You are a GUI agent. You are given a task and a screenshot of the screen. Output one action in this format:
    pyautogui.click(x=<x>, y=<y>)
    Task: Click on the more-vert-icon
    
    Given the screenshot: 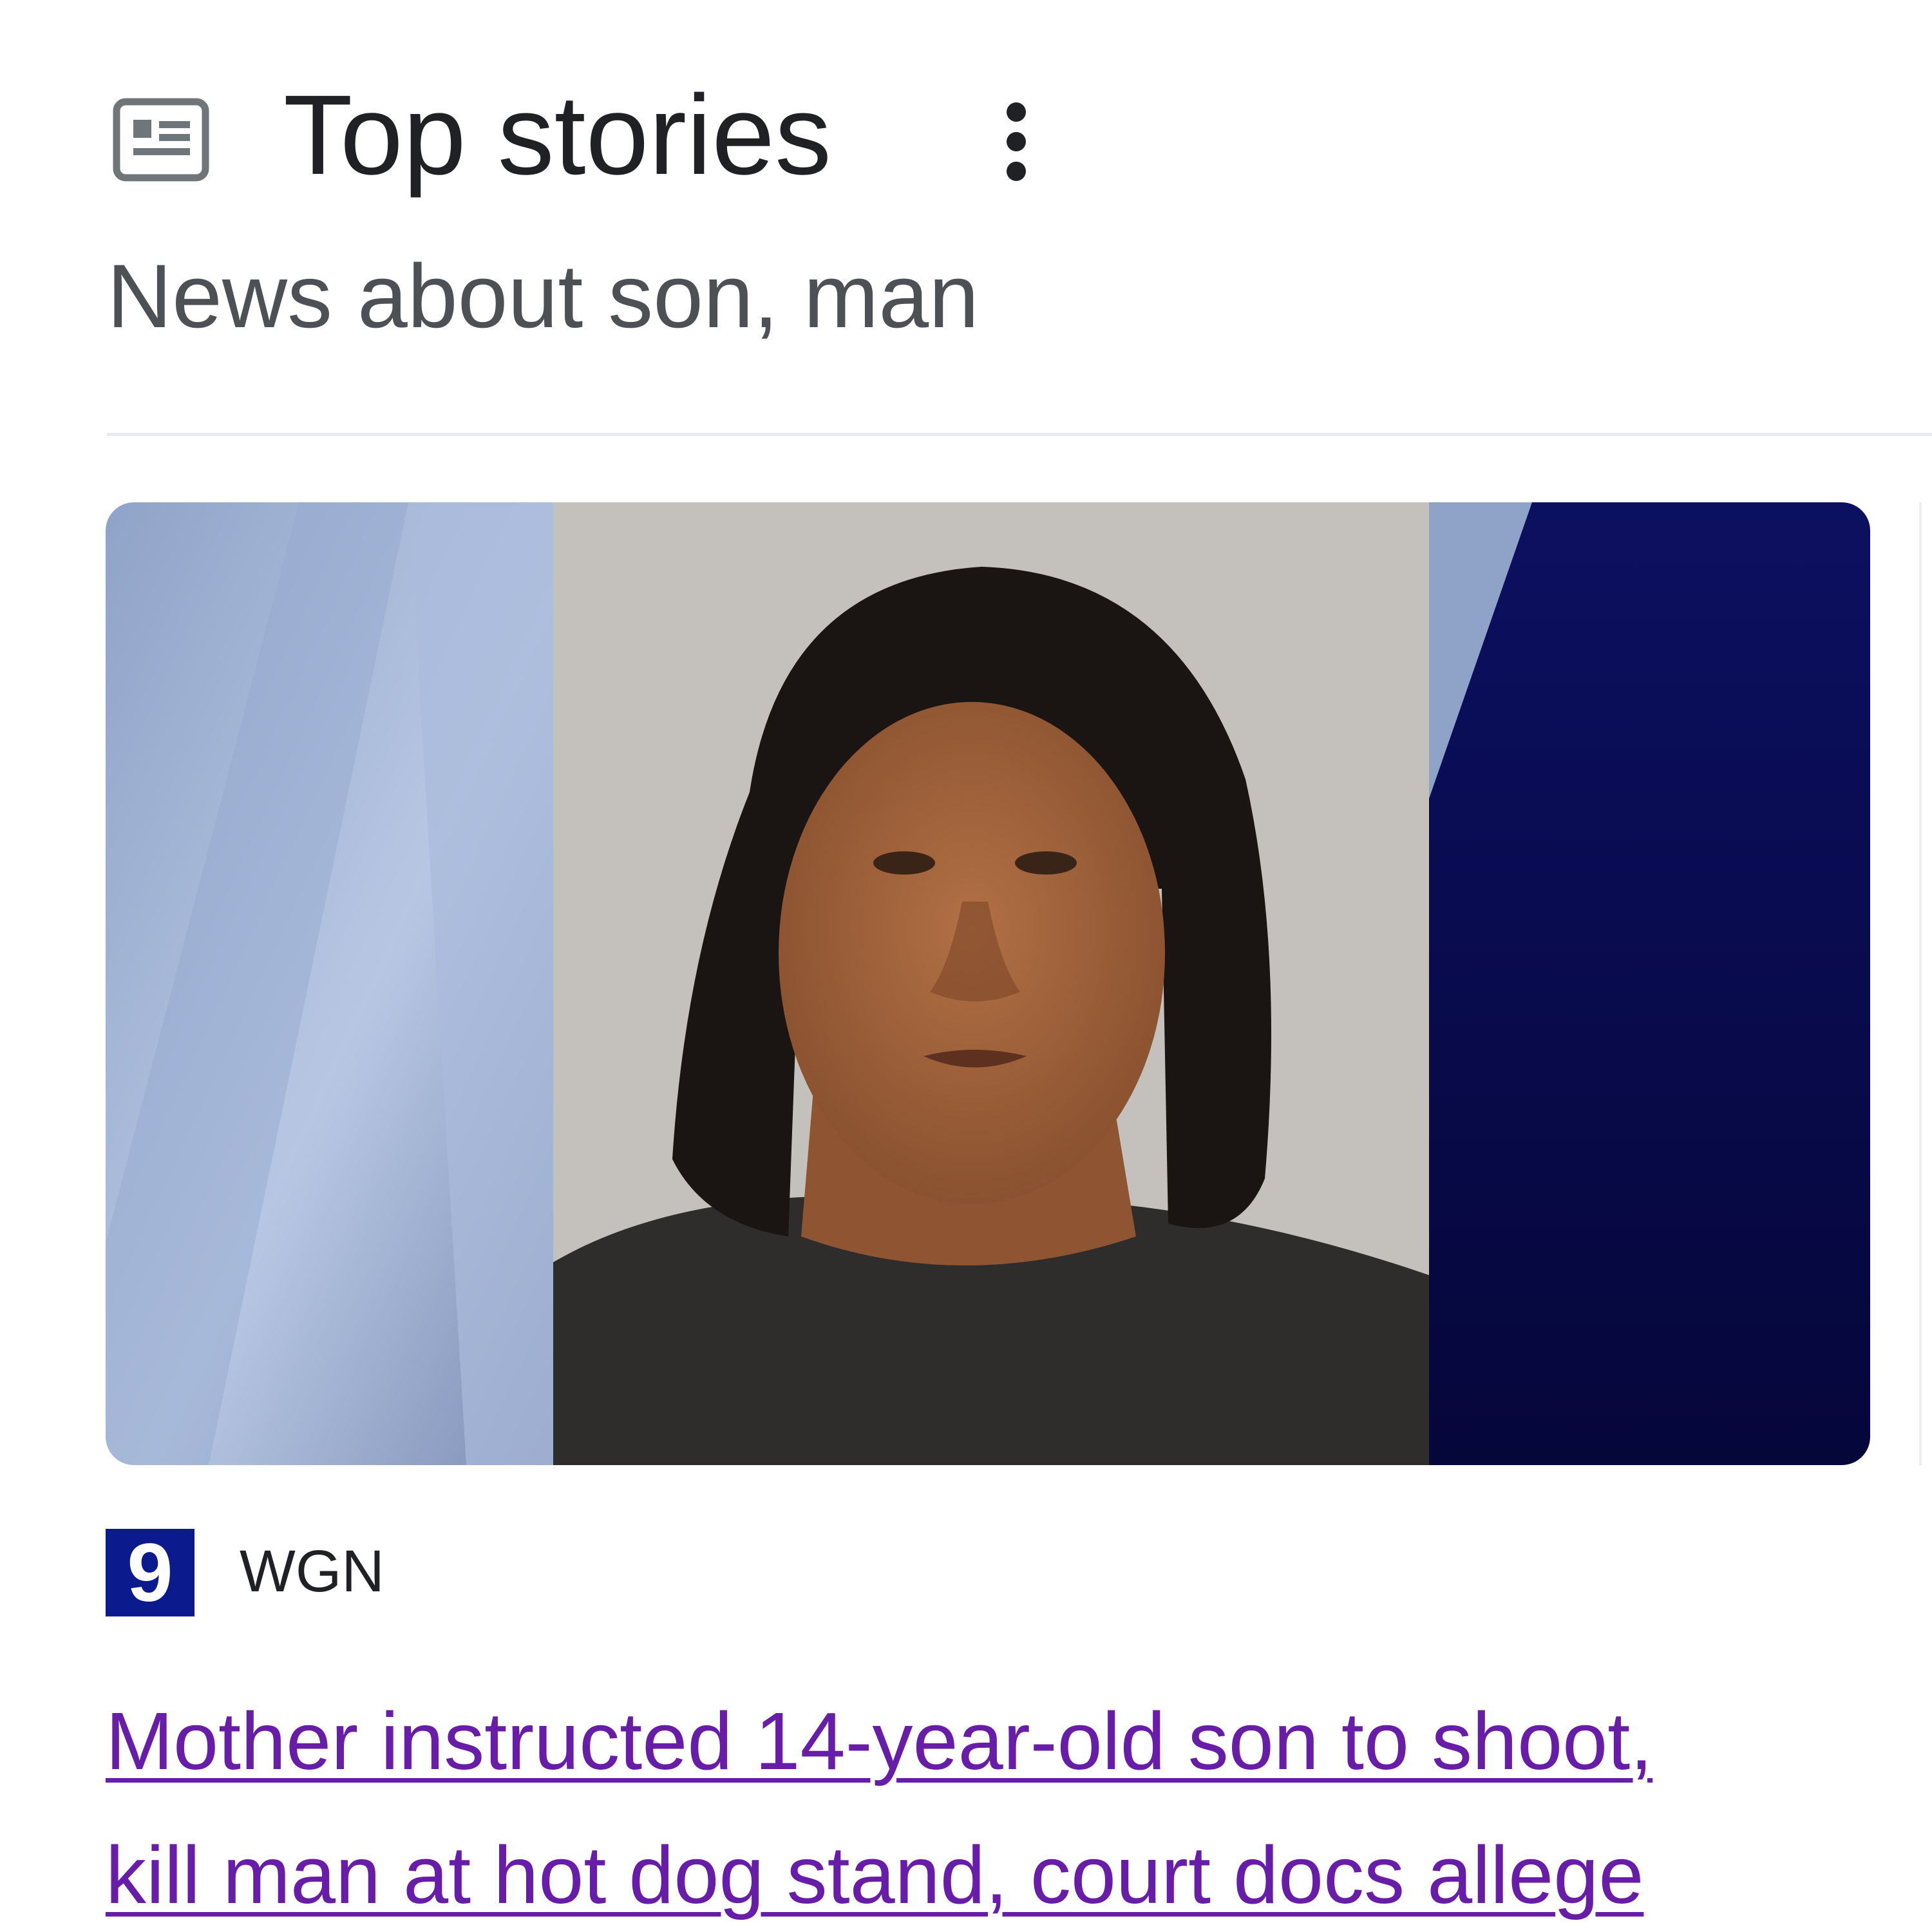 What is the action you would take?
    pyautogui.click(x=1016, y=141)
    